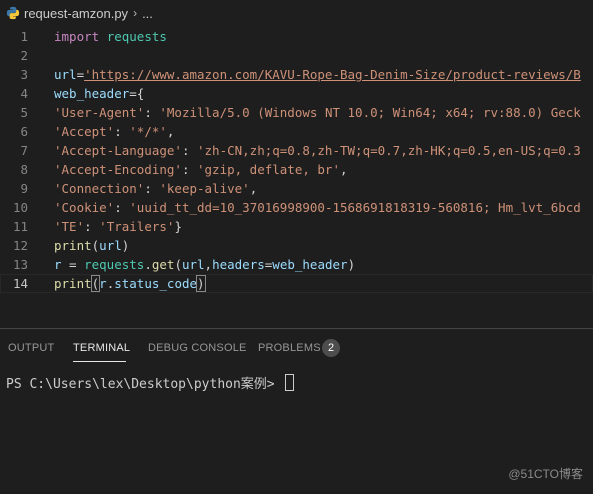 This screenshot has width=593, height=494. What do you see at coordinates (150, 382) in the screenshot?
I see `terminal: PS C:\Users\lex\Desktop\python案例>` at bounding box center [150, 382].